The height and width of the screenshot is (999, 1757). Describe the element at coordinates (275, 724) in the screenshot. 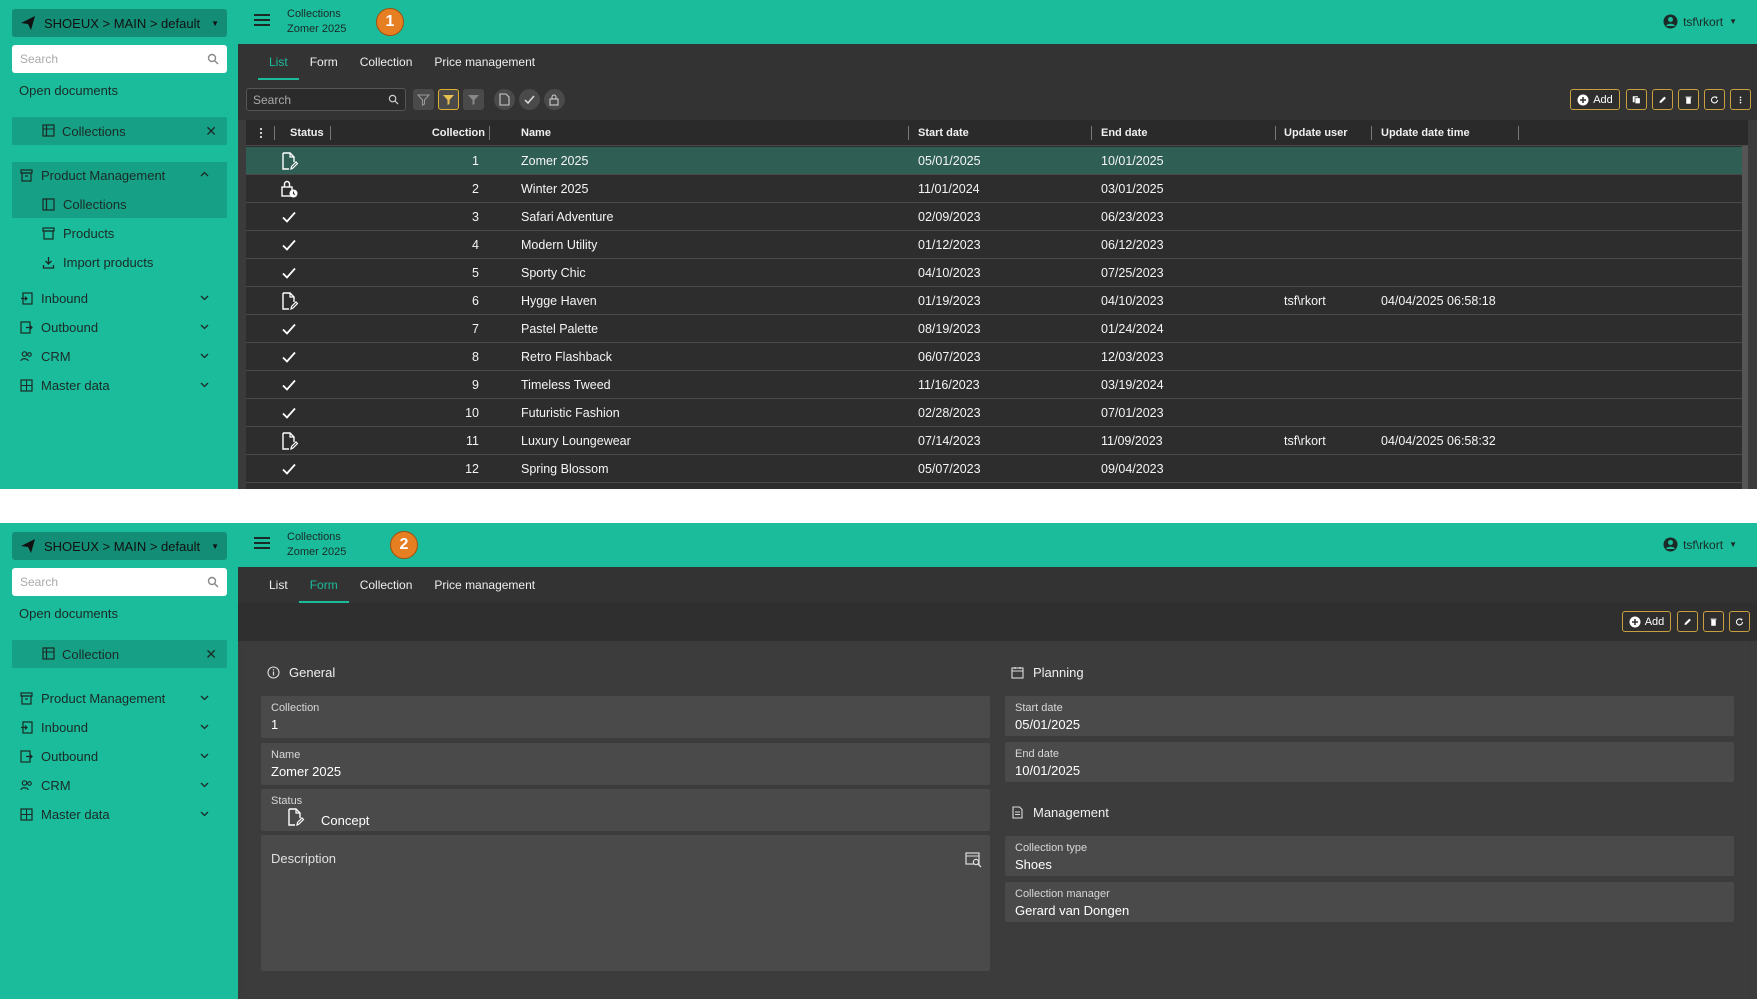

I see `field-value: 1` at that location.